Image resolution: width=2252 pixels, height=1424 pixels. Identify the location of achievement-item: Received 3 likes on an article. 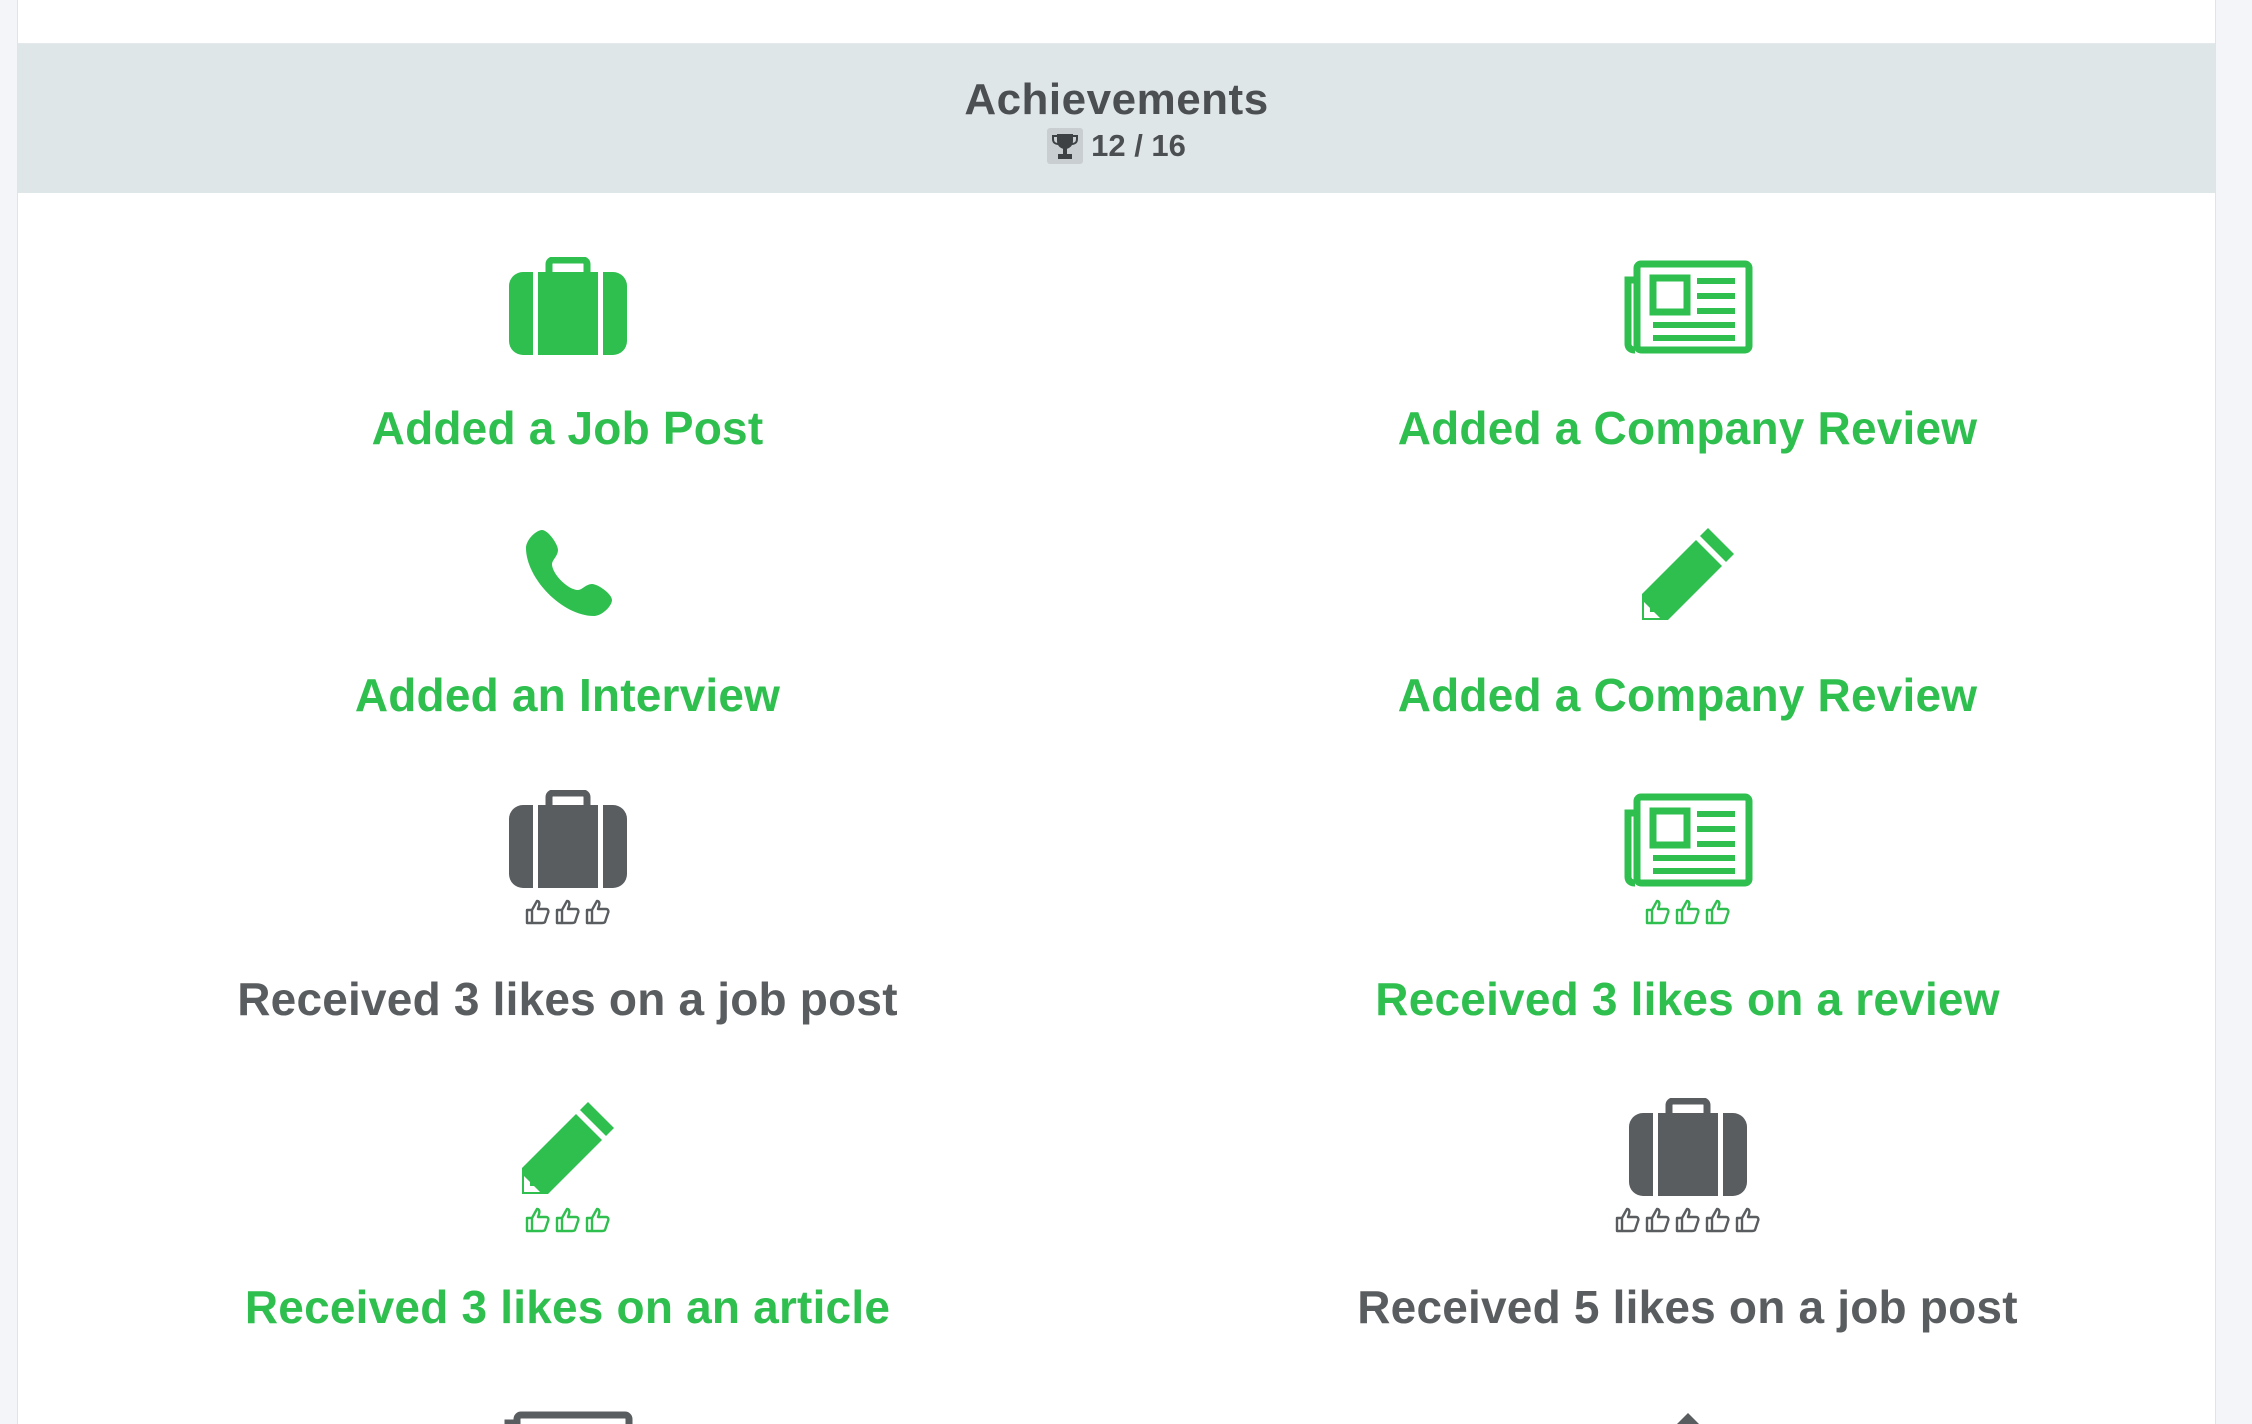
(567, 1215).